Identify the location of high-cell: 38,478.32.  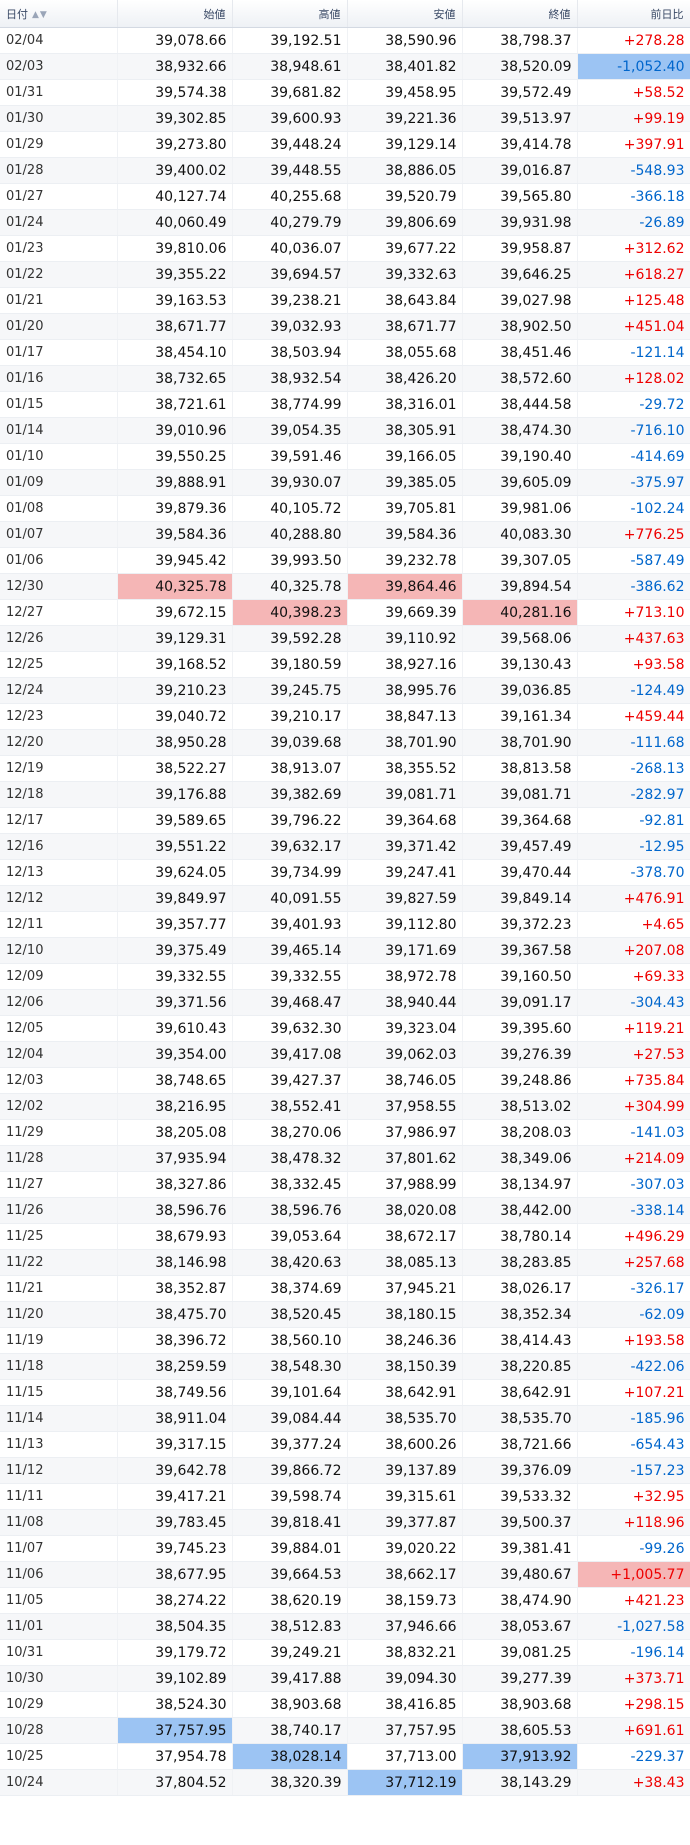
(290, 1158).